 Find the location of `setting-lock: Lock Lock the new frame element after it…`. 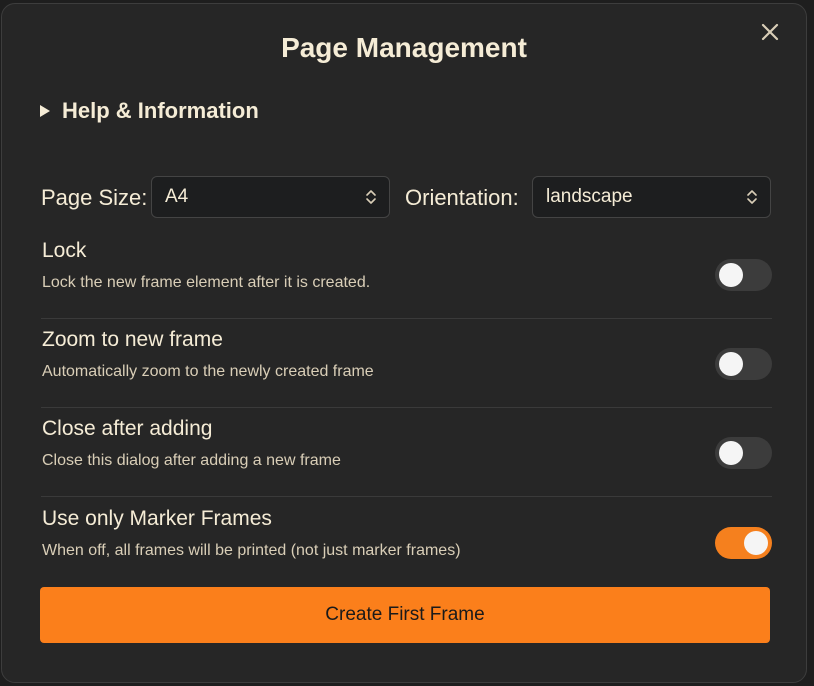

setting-lock: Lock Lock the new frame element after it… is located at coordinates (406, 274).